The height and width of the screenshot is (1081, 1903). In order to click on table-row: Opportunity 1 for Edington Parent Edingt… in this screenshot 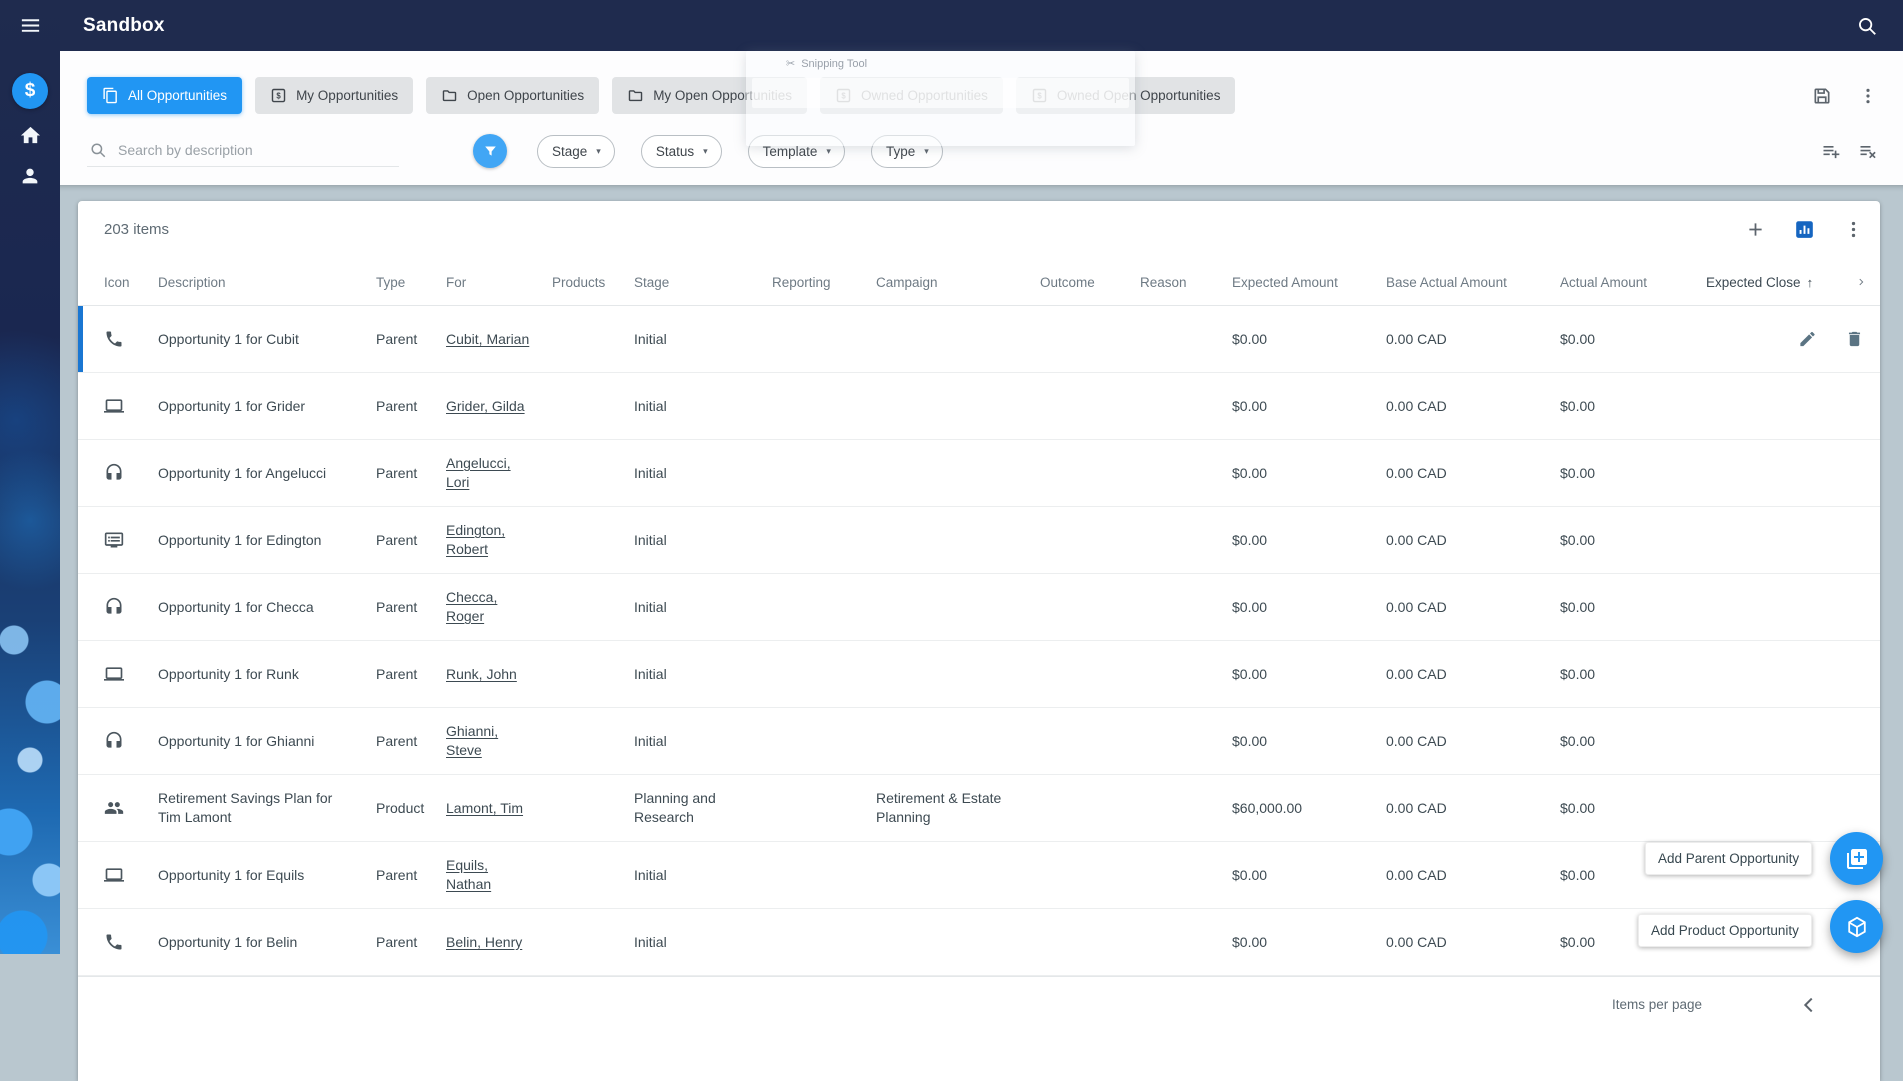, I will do `click(979, 540)`.